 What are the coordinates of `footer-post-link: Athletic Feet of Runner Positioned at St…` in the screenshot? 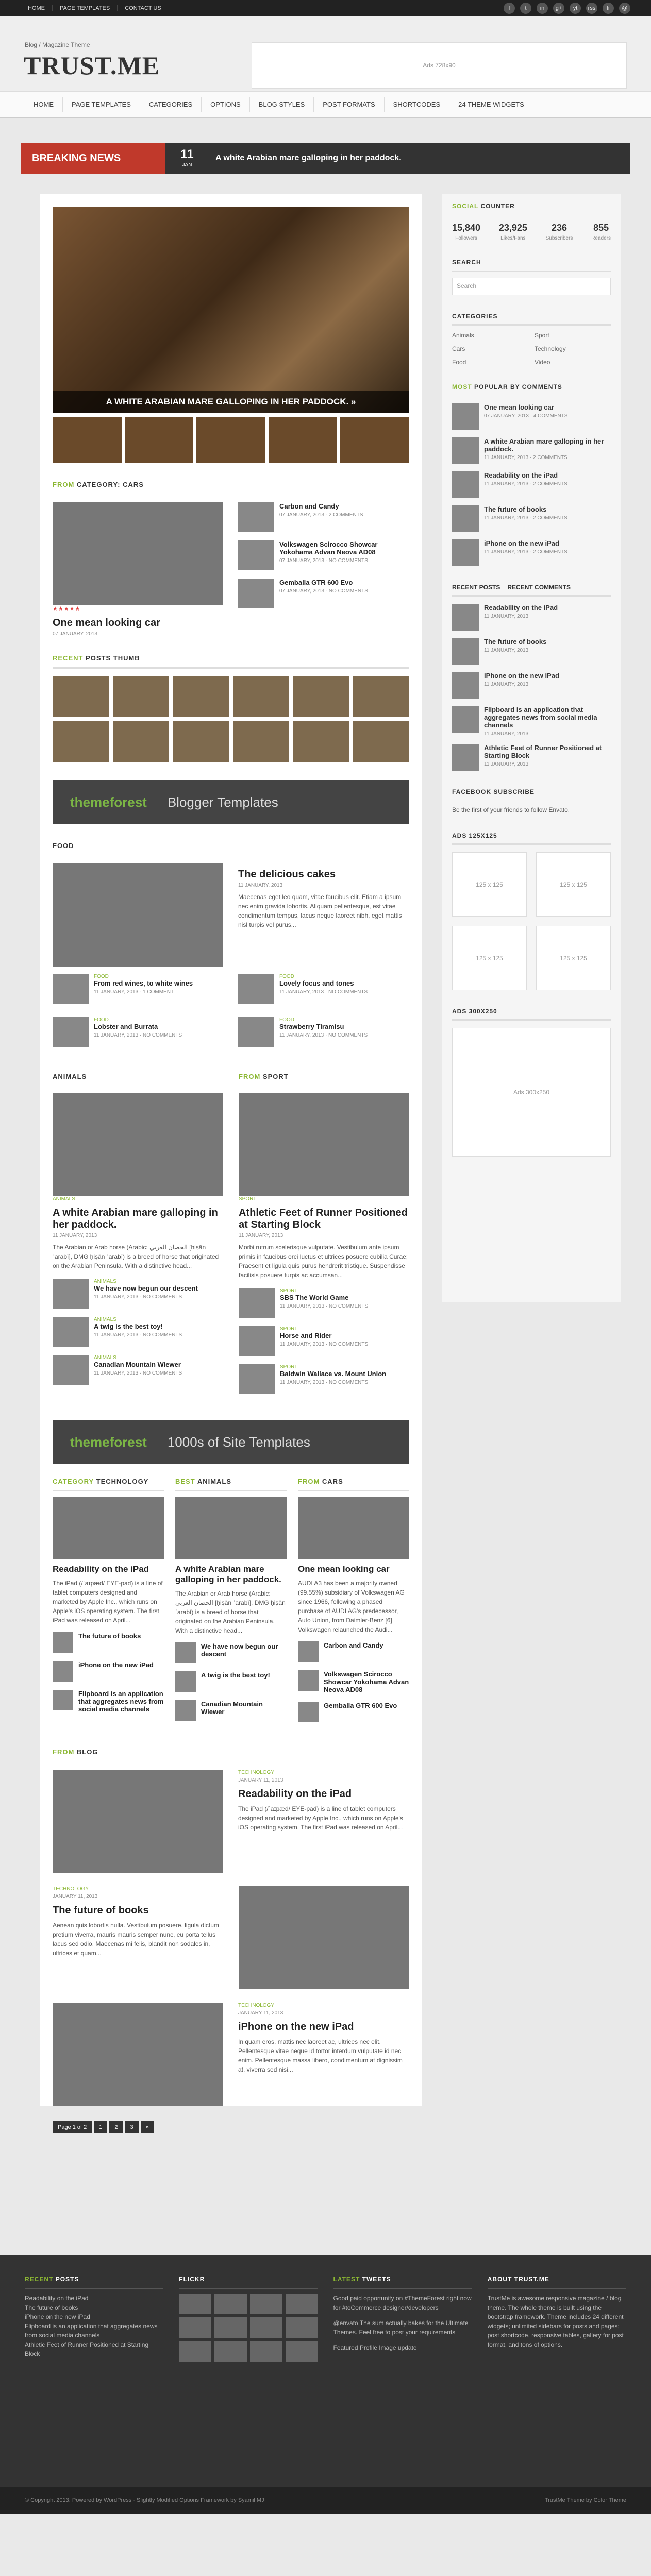 It's located at (94, 2349).